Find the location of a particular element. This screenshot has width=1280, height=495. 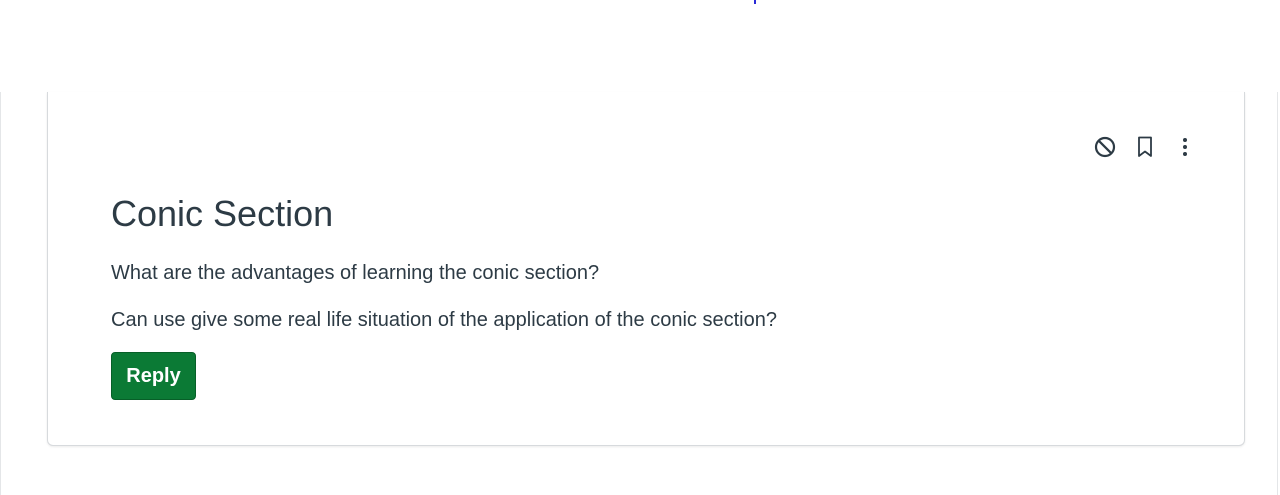

more-options-icon is located at coordinates (1185, 147).